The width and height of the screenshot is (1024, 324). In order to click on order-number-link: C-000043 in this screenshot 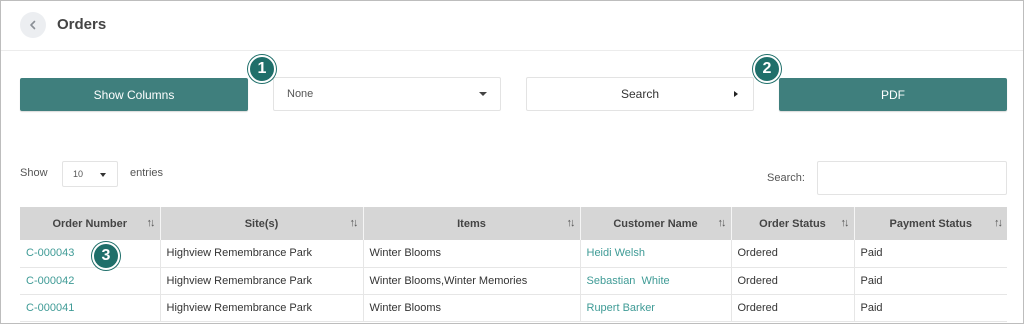, I will do `click(50, 253)`.